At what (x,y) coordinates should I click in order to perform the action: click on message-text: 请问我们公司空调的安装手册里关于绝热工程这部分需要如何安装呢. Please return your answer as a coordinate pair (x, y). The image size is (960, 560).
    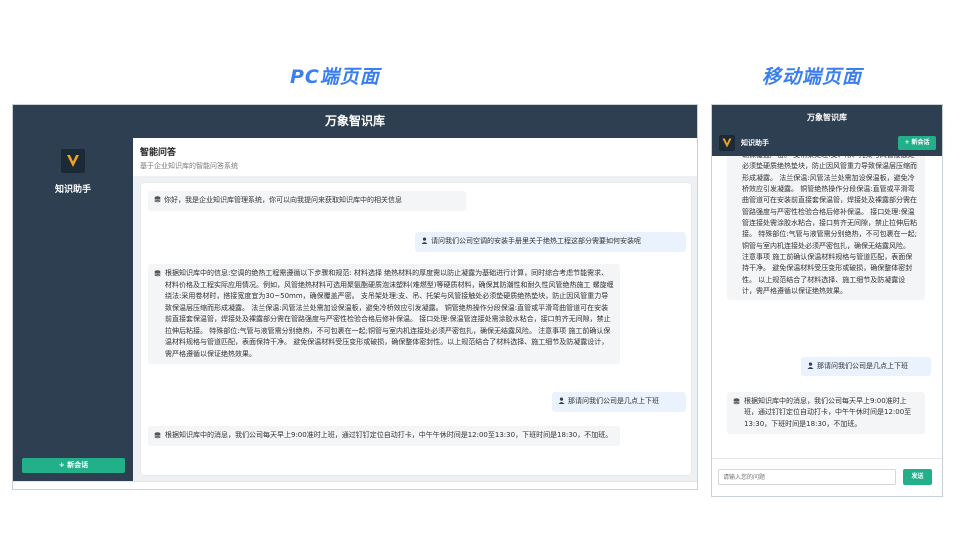
    Looking at the image, I should click on (536, 241).